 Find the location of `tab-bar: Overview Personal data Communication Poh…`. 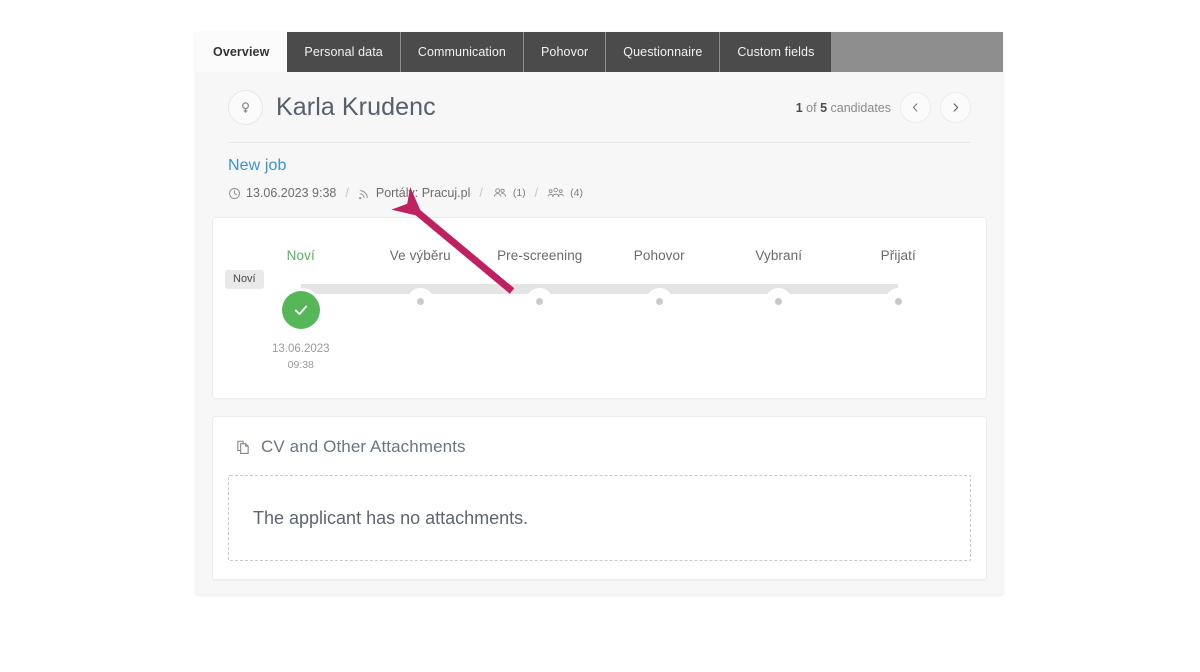

tab-bar: Overview Personal data Communication Poh… is located at coordinates (599, 52).